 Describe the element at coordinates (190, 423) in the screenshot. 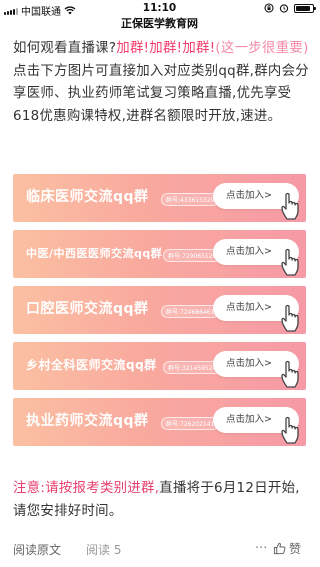

I see `group-number: 群号:726202141` at that location.